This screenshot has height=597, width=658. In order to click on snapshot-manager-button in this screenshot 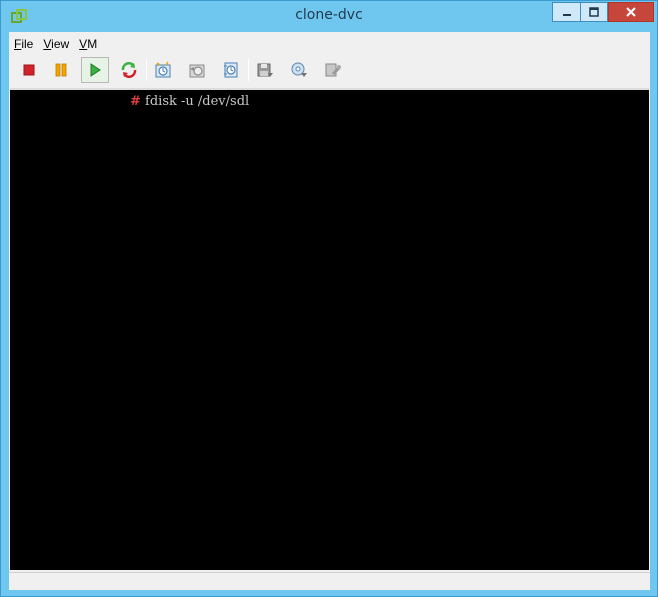, I will do `click(231, 70)`.